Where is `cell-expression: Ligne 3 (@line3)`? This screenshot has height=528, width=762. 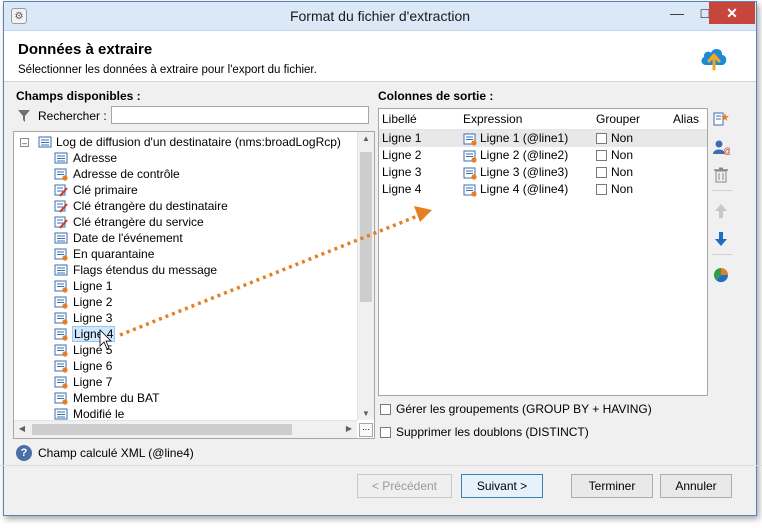 cell-expression: Ligne 3 (@line3) is located at coordinates (524, 172).